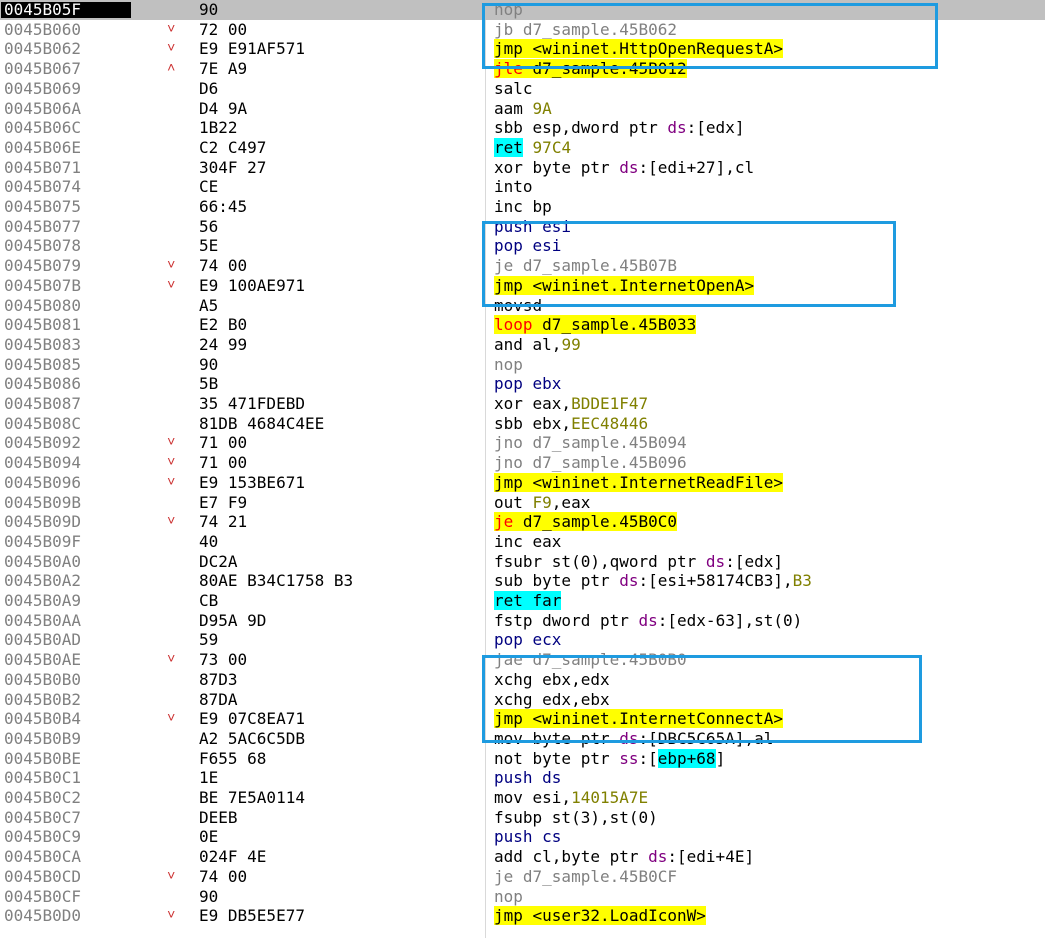 Image resolution: width=1045 pixels, height=938 pixels. Describe the element at coordinates (43, 206) in the screenshot. I see `address-cell: 0045B075` at that location.